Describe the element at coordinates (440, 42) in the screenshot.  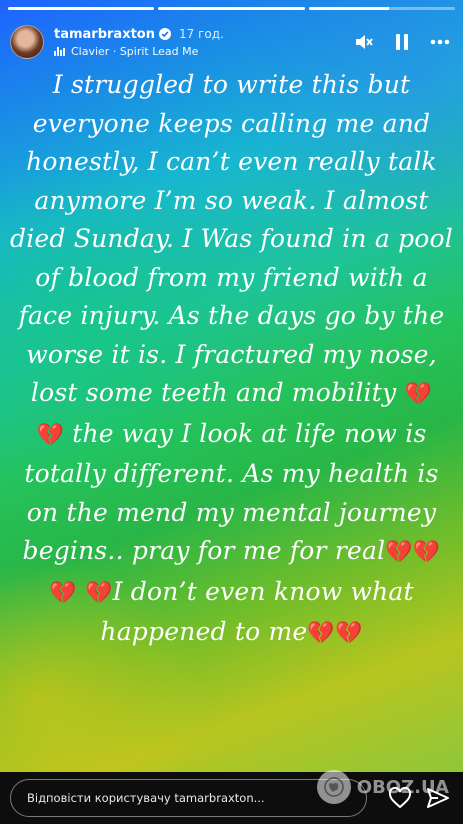
I see `more-icon` at that location.